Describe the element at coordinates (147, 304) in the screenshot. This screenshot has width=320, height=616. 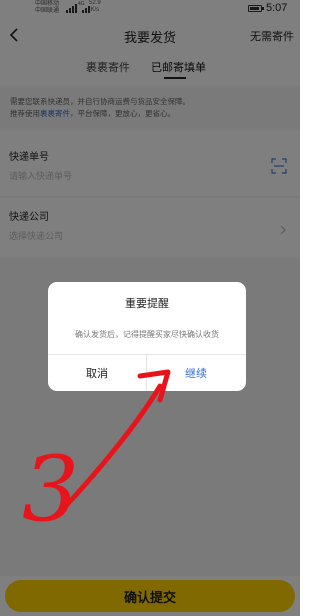
I see `dialog-title: 重要提醒` at that location.